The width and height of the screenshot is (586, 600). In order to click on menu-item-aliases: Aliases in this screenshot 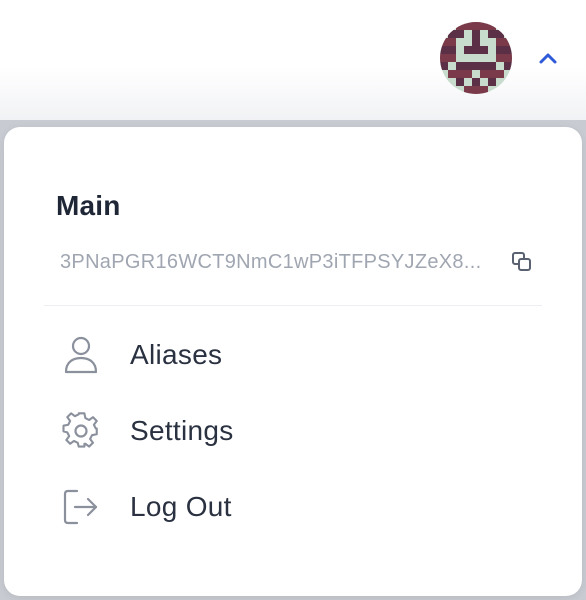, I will do `click(300, 355)`.